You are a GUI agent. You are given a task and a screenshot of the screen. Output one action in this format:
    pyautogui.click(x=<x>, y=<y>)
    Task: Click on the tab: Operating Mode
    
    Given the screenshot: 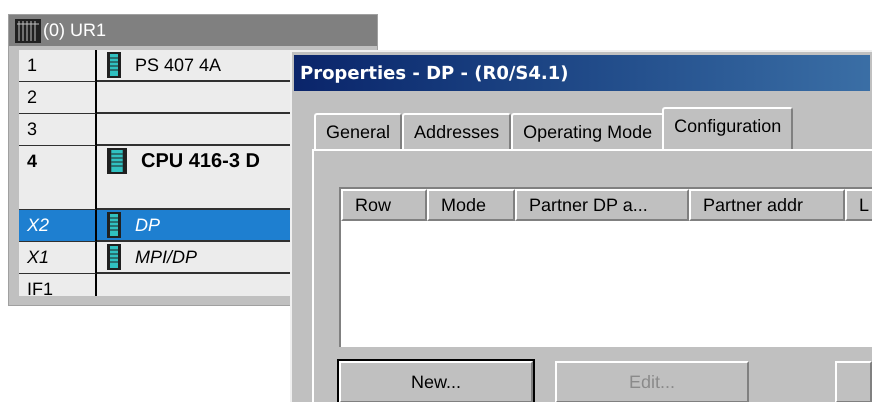 What is the action you would take?
    pyautogui.click(x=587, y=131)
    